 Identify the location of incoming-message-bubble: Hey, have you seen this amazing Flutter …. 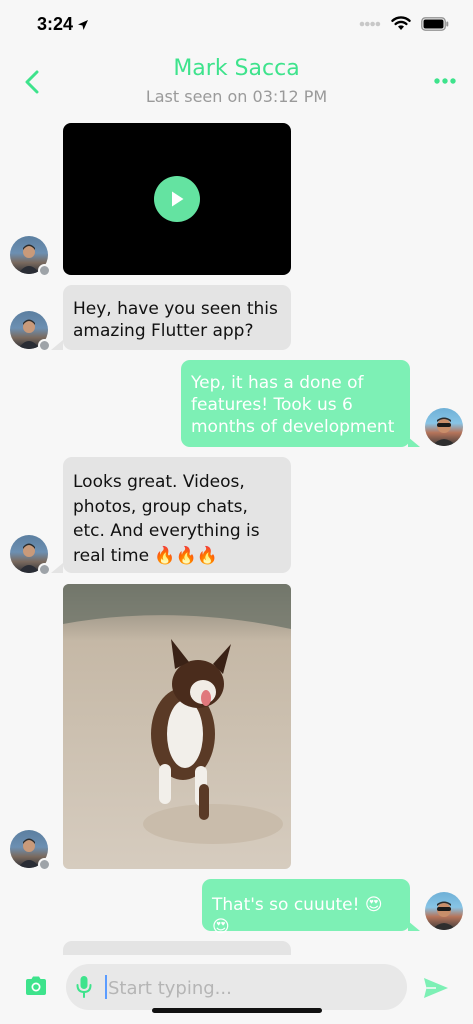
(177, 317).